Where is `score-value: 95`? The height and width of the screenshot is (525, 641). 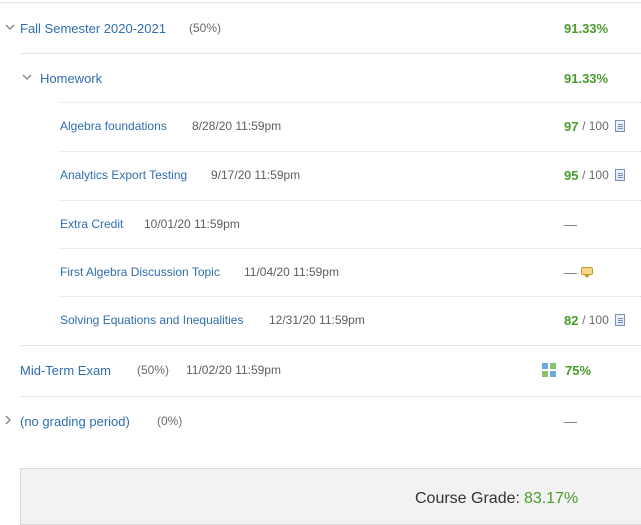 score-value: 95 is located at coordinates (571, 175).